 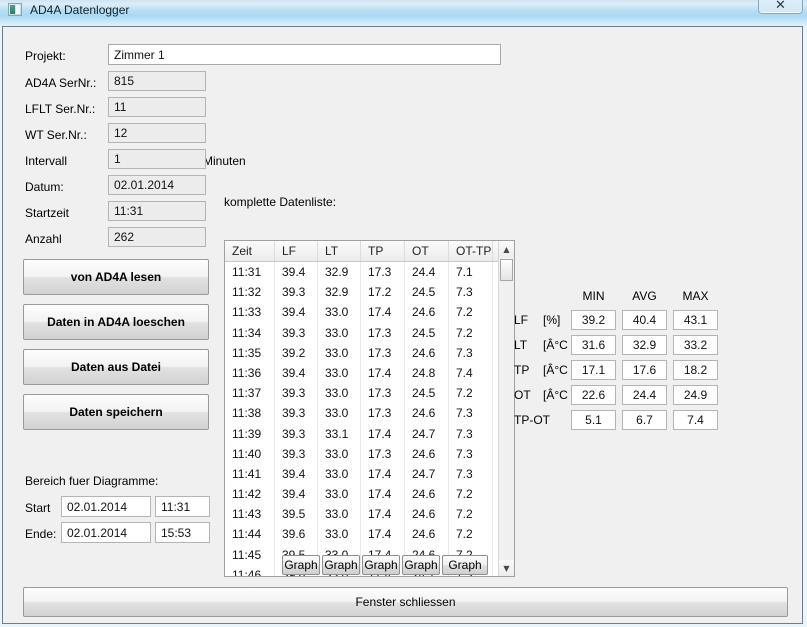 What do you see at coordinates (157, 237) in the screenshot?
I see `anzahl-input: 262` at bounding box center [157, 237].